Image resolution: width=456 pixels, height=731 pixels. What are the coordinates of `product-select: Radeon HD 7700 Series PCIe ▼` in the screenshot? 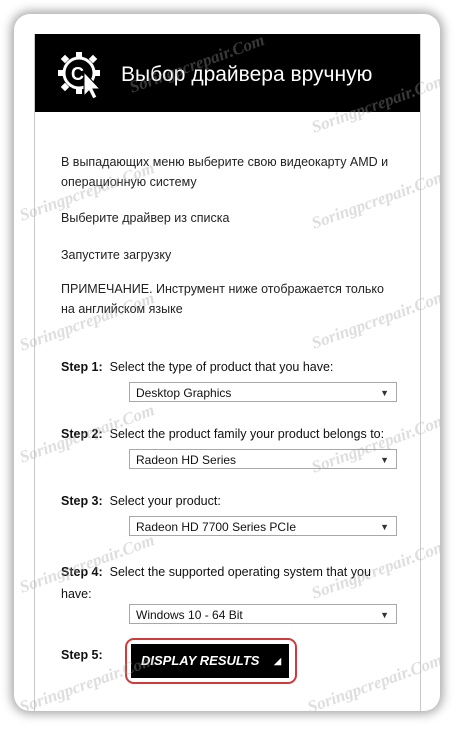 It's located at (263, 526).